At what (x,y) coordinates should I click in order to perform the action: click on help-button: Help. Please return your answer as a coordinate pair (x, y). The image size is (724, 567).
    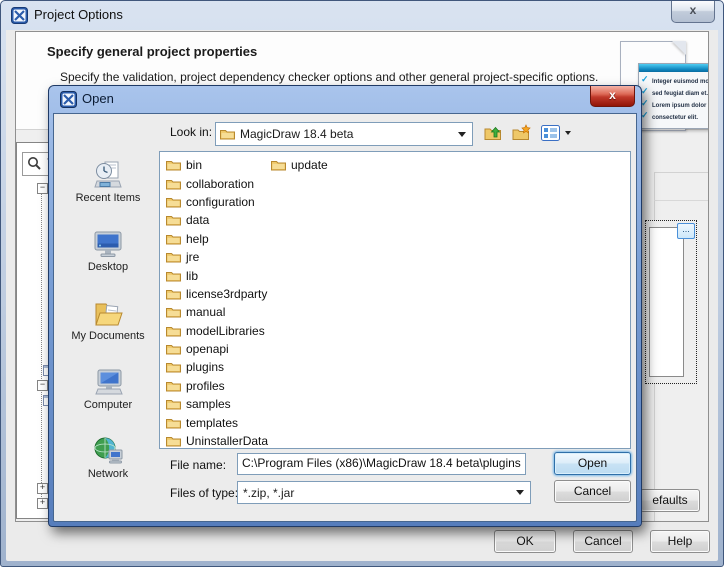
    Looking at the image, I should click on (680, 541).